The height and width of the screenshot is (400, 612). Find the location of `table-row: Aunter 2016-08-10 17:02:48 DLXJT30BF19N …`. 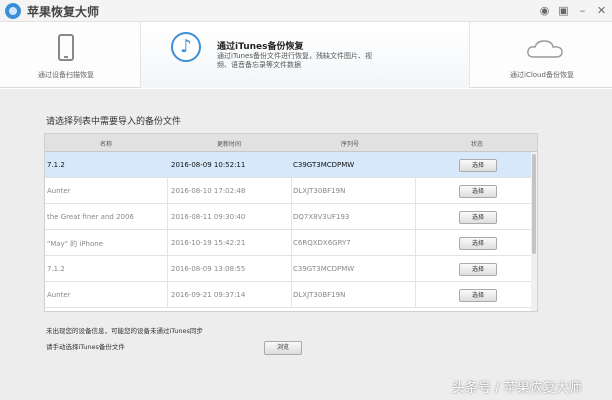

table-row: Aunter 2016-08-10 17:02:48 DLXJT30BF19N … is located at coordinates (288, 191).